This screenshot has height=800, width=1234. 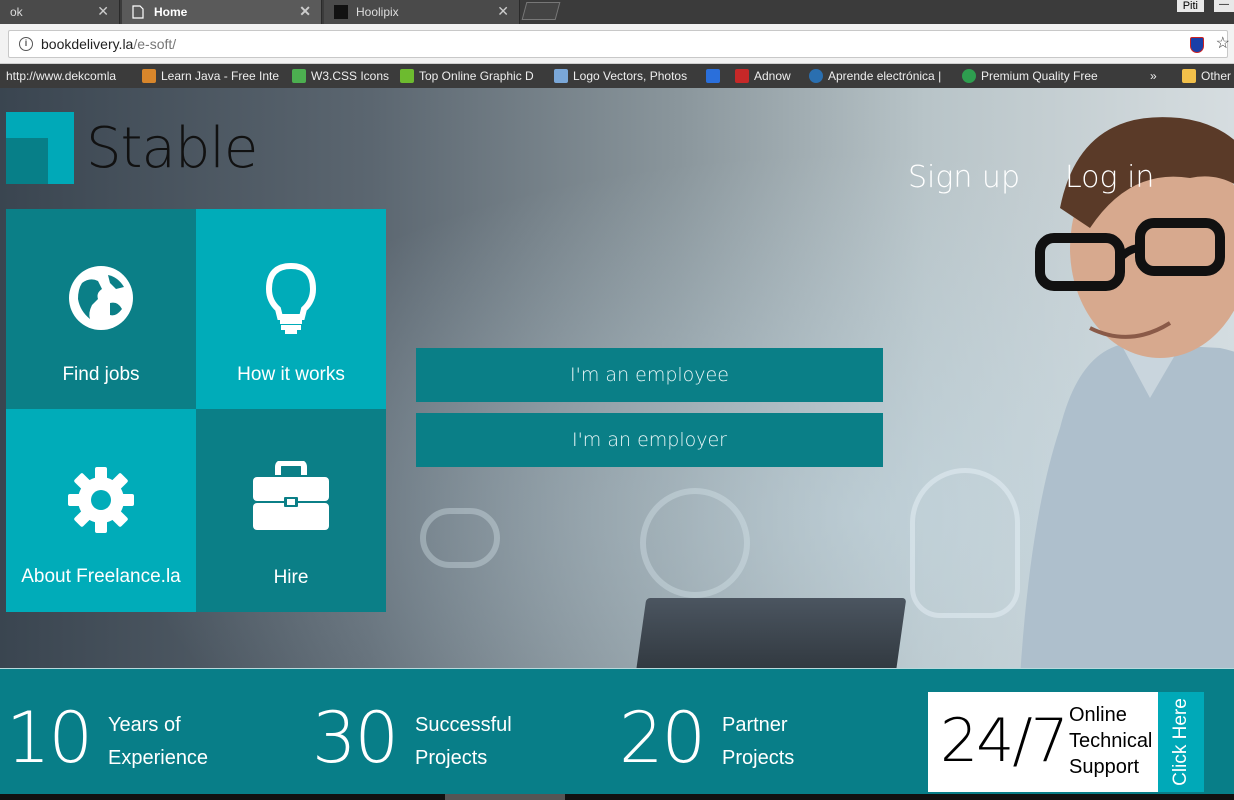 I want to click on support-label: Online Technical Support, so click(x=1111, y=741).